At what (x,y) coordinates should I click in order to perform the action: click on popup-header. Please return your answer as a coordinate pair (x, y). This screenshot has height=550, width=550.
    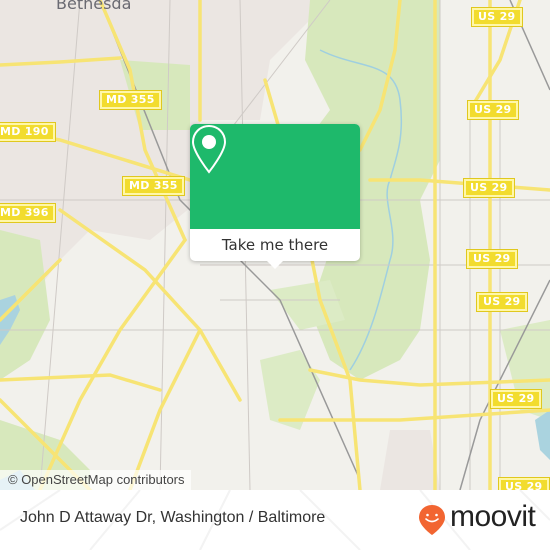
    Looking at the image, I should click on (275, 176).